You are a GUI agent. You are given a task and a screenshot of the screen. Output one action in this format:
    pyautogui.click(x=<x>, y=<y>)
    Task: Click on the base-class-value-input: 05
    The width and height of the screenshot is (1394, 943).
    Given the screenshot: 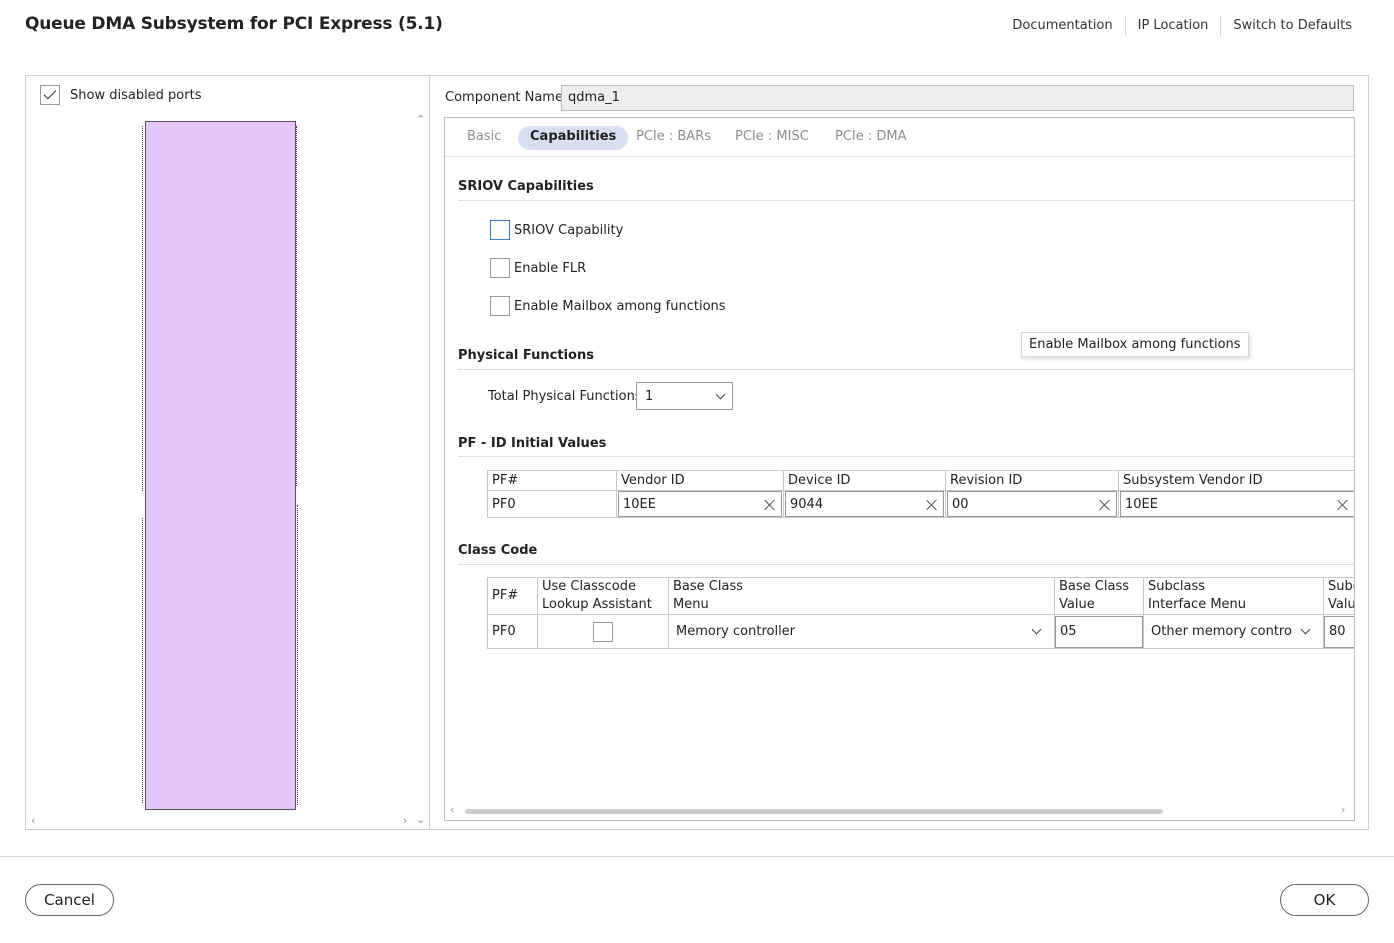 What is the action you would take?
    pyautogui.click(x=1099, y=631)
    